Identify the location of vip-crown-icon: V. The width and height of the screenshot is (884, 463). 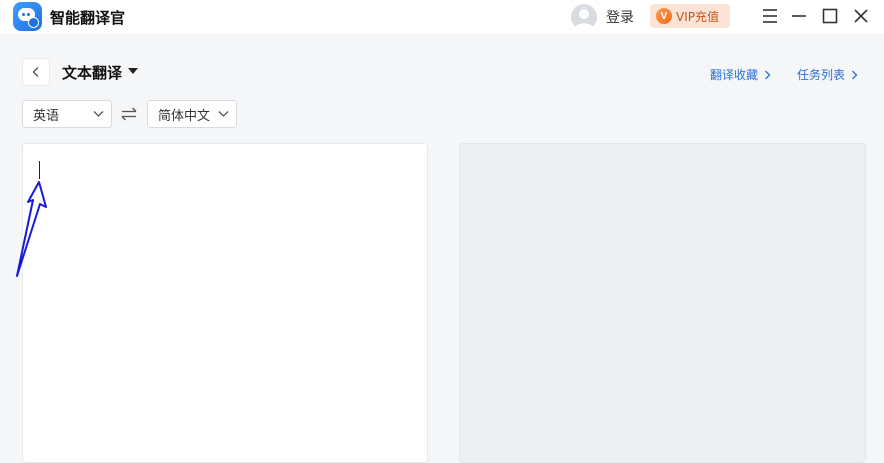
(664, 16).